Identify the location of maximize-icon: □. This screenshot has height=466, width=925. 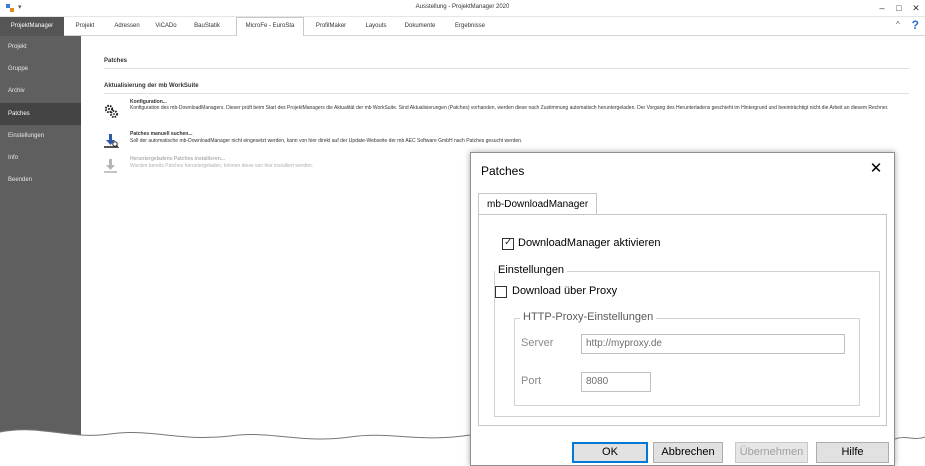
(899, 8).